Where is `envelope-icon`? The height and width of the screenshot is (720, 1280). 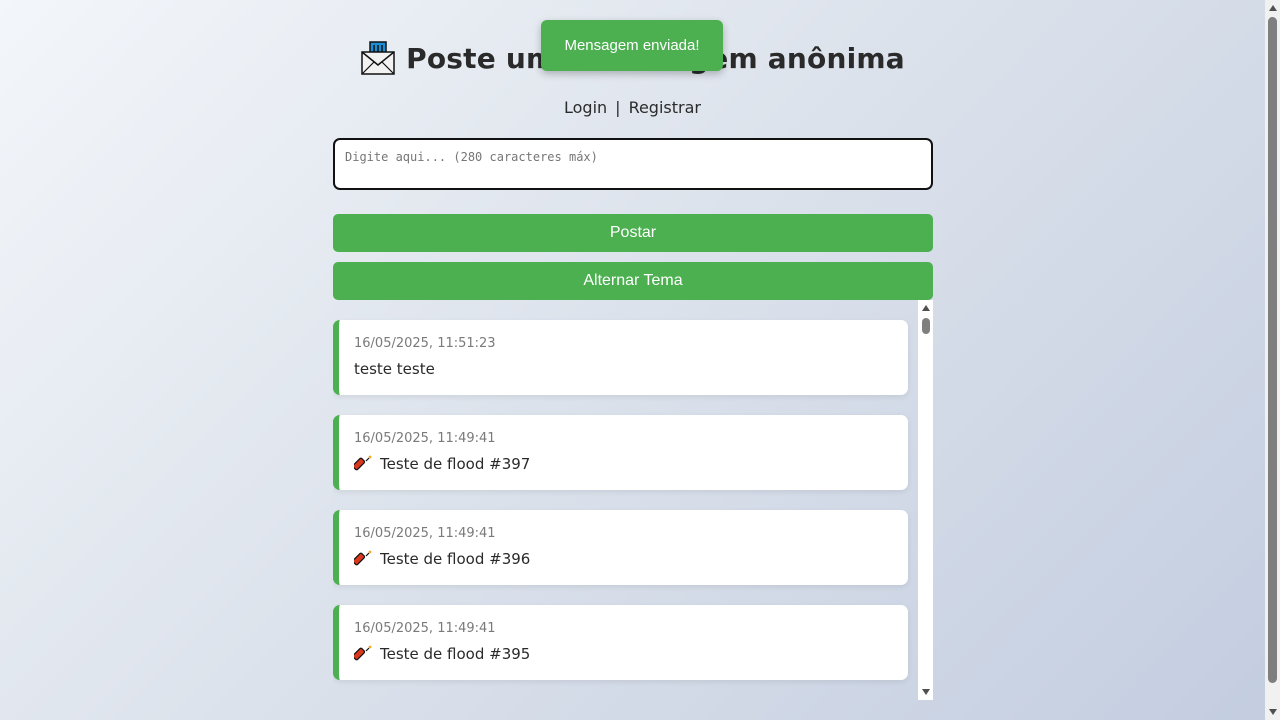 envelope-icon is located at coordinates (378, 58).